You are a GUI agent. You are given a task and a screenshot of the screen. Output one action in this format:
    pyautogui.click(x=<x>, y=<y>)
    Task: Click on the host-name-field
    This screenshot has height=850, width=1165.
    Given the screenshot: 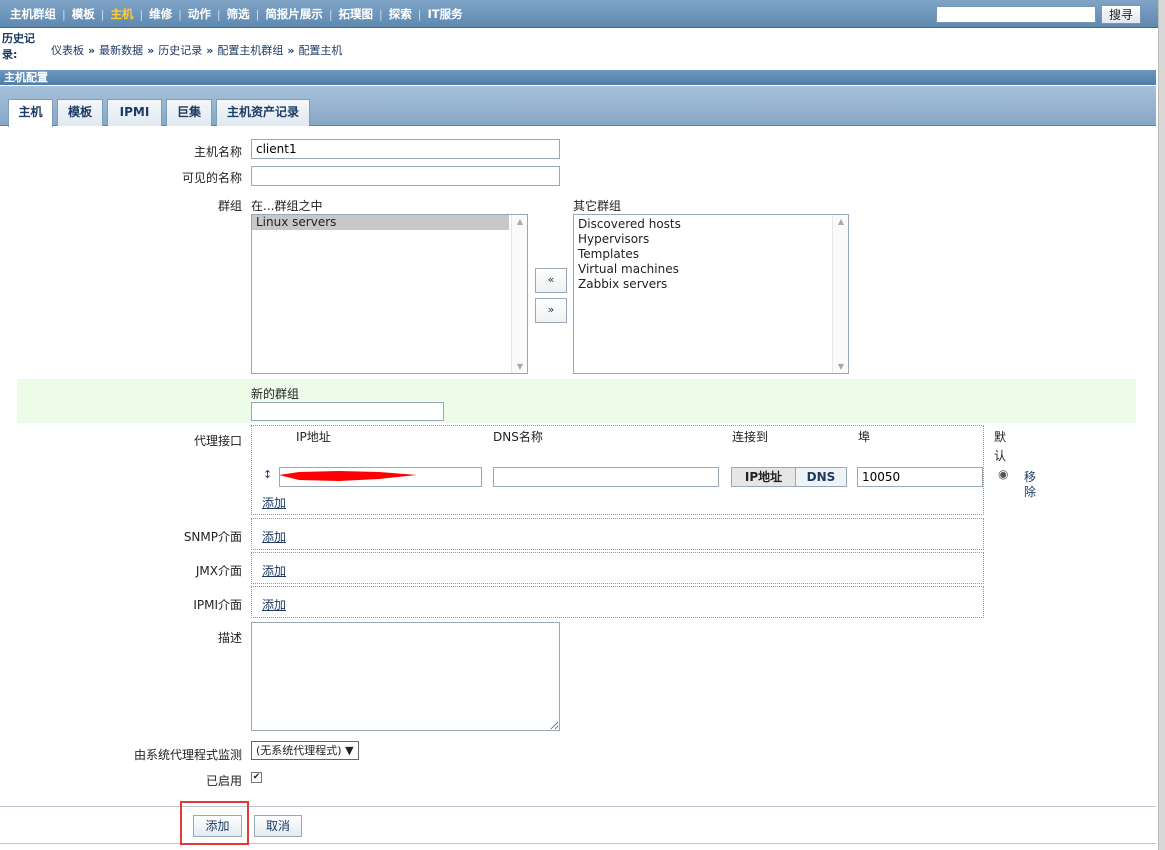 What is the action you would take?
    pyautogui.click(x=405, y=149)
    